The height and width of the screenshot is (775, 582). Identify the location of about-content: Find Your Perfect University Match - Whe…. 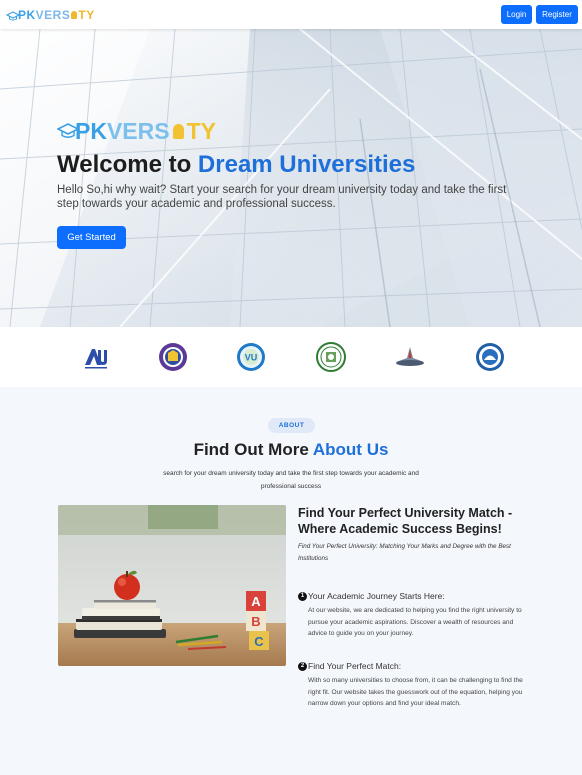
(413, 535).